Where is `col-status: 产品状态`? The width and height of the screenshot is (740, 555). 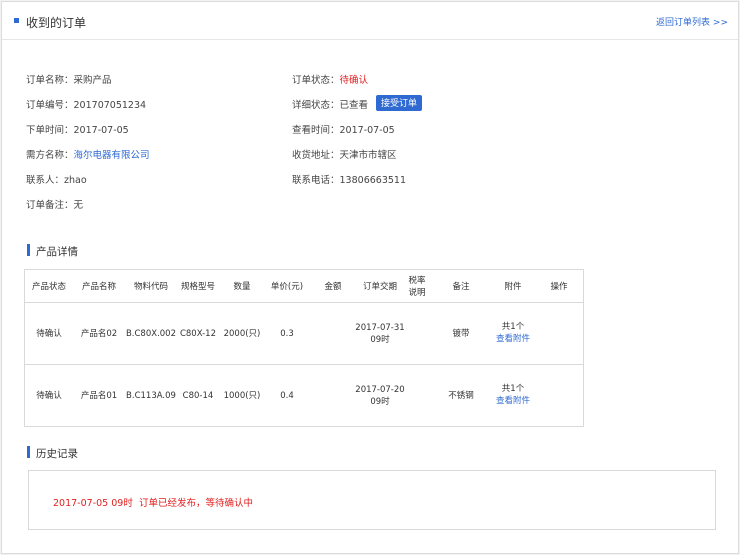
col-status: 产品状态 is located at coordinates (48, 287).